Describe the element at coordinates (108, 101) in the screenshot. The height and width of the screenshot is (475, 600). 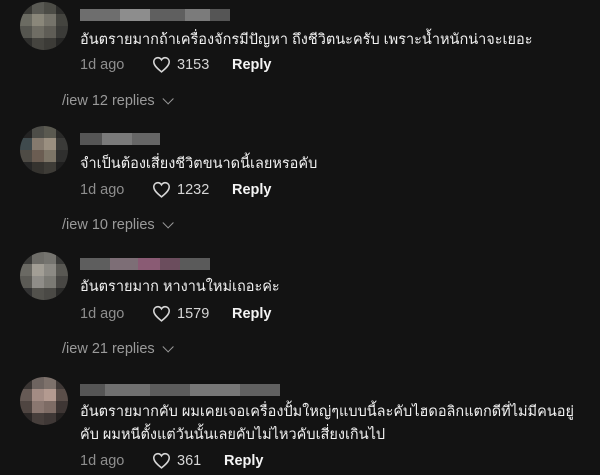
I see `view-replies-label: /iew 12 replies` at that location.